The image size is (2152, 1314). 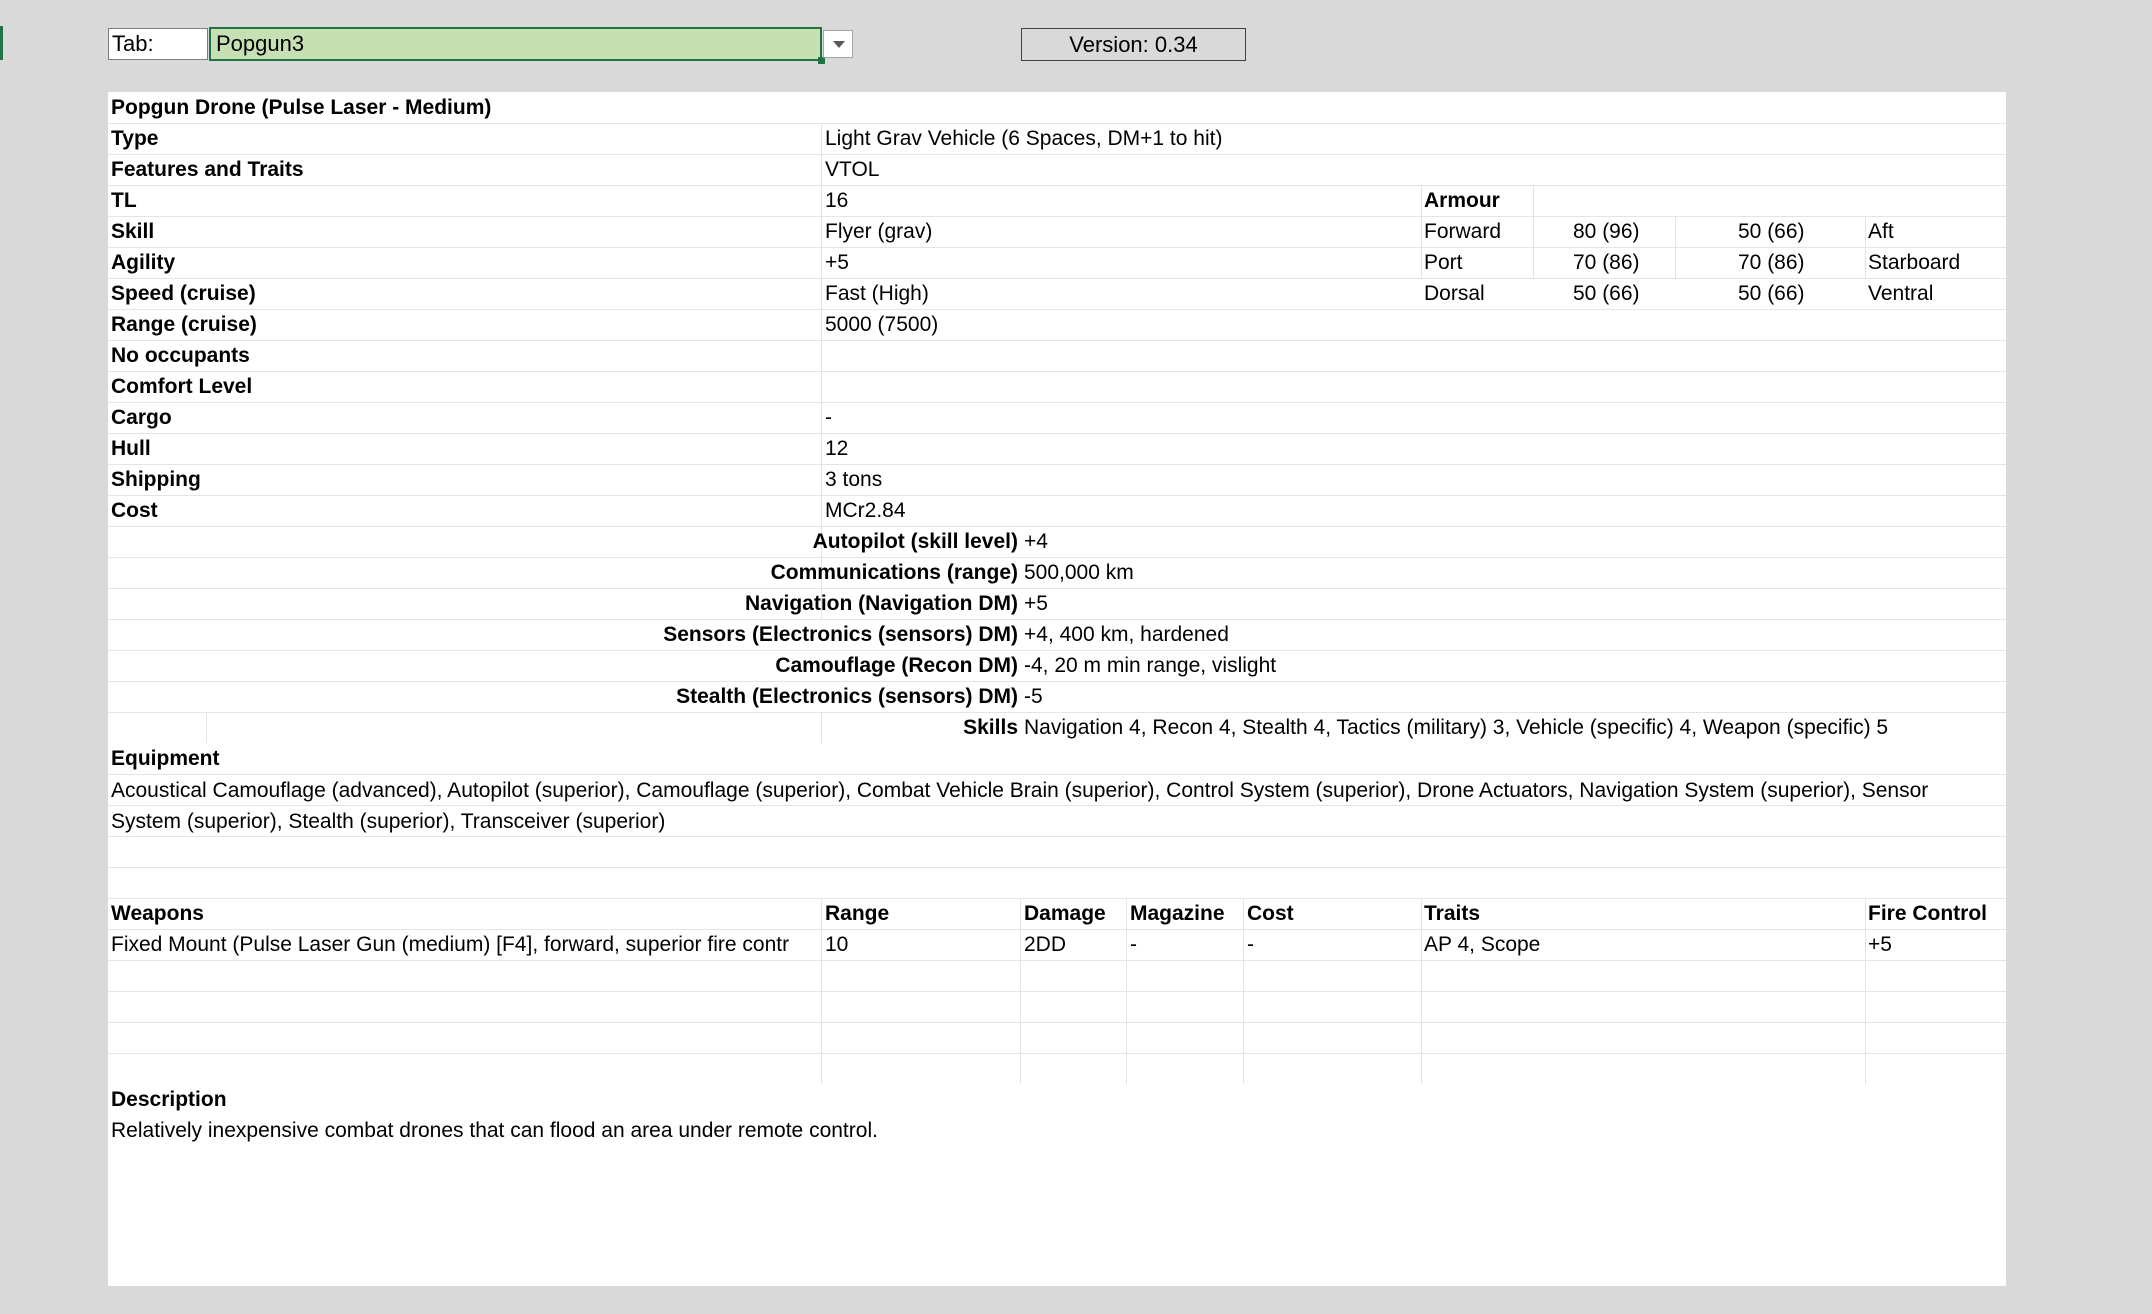 What do you see at coordinates (1462, 200) in the screenshot?
I see `armour-header: Armour` at bounding box center [1462, 200].